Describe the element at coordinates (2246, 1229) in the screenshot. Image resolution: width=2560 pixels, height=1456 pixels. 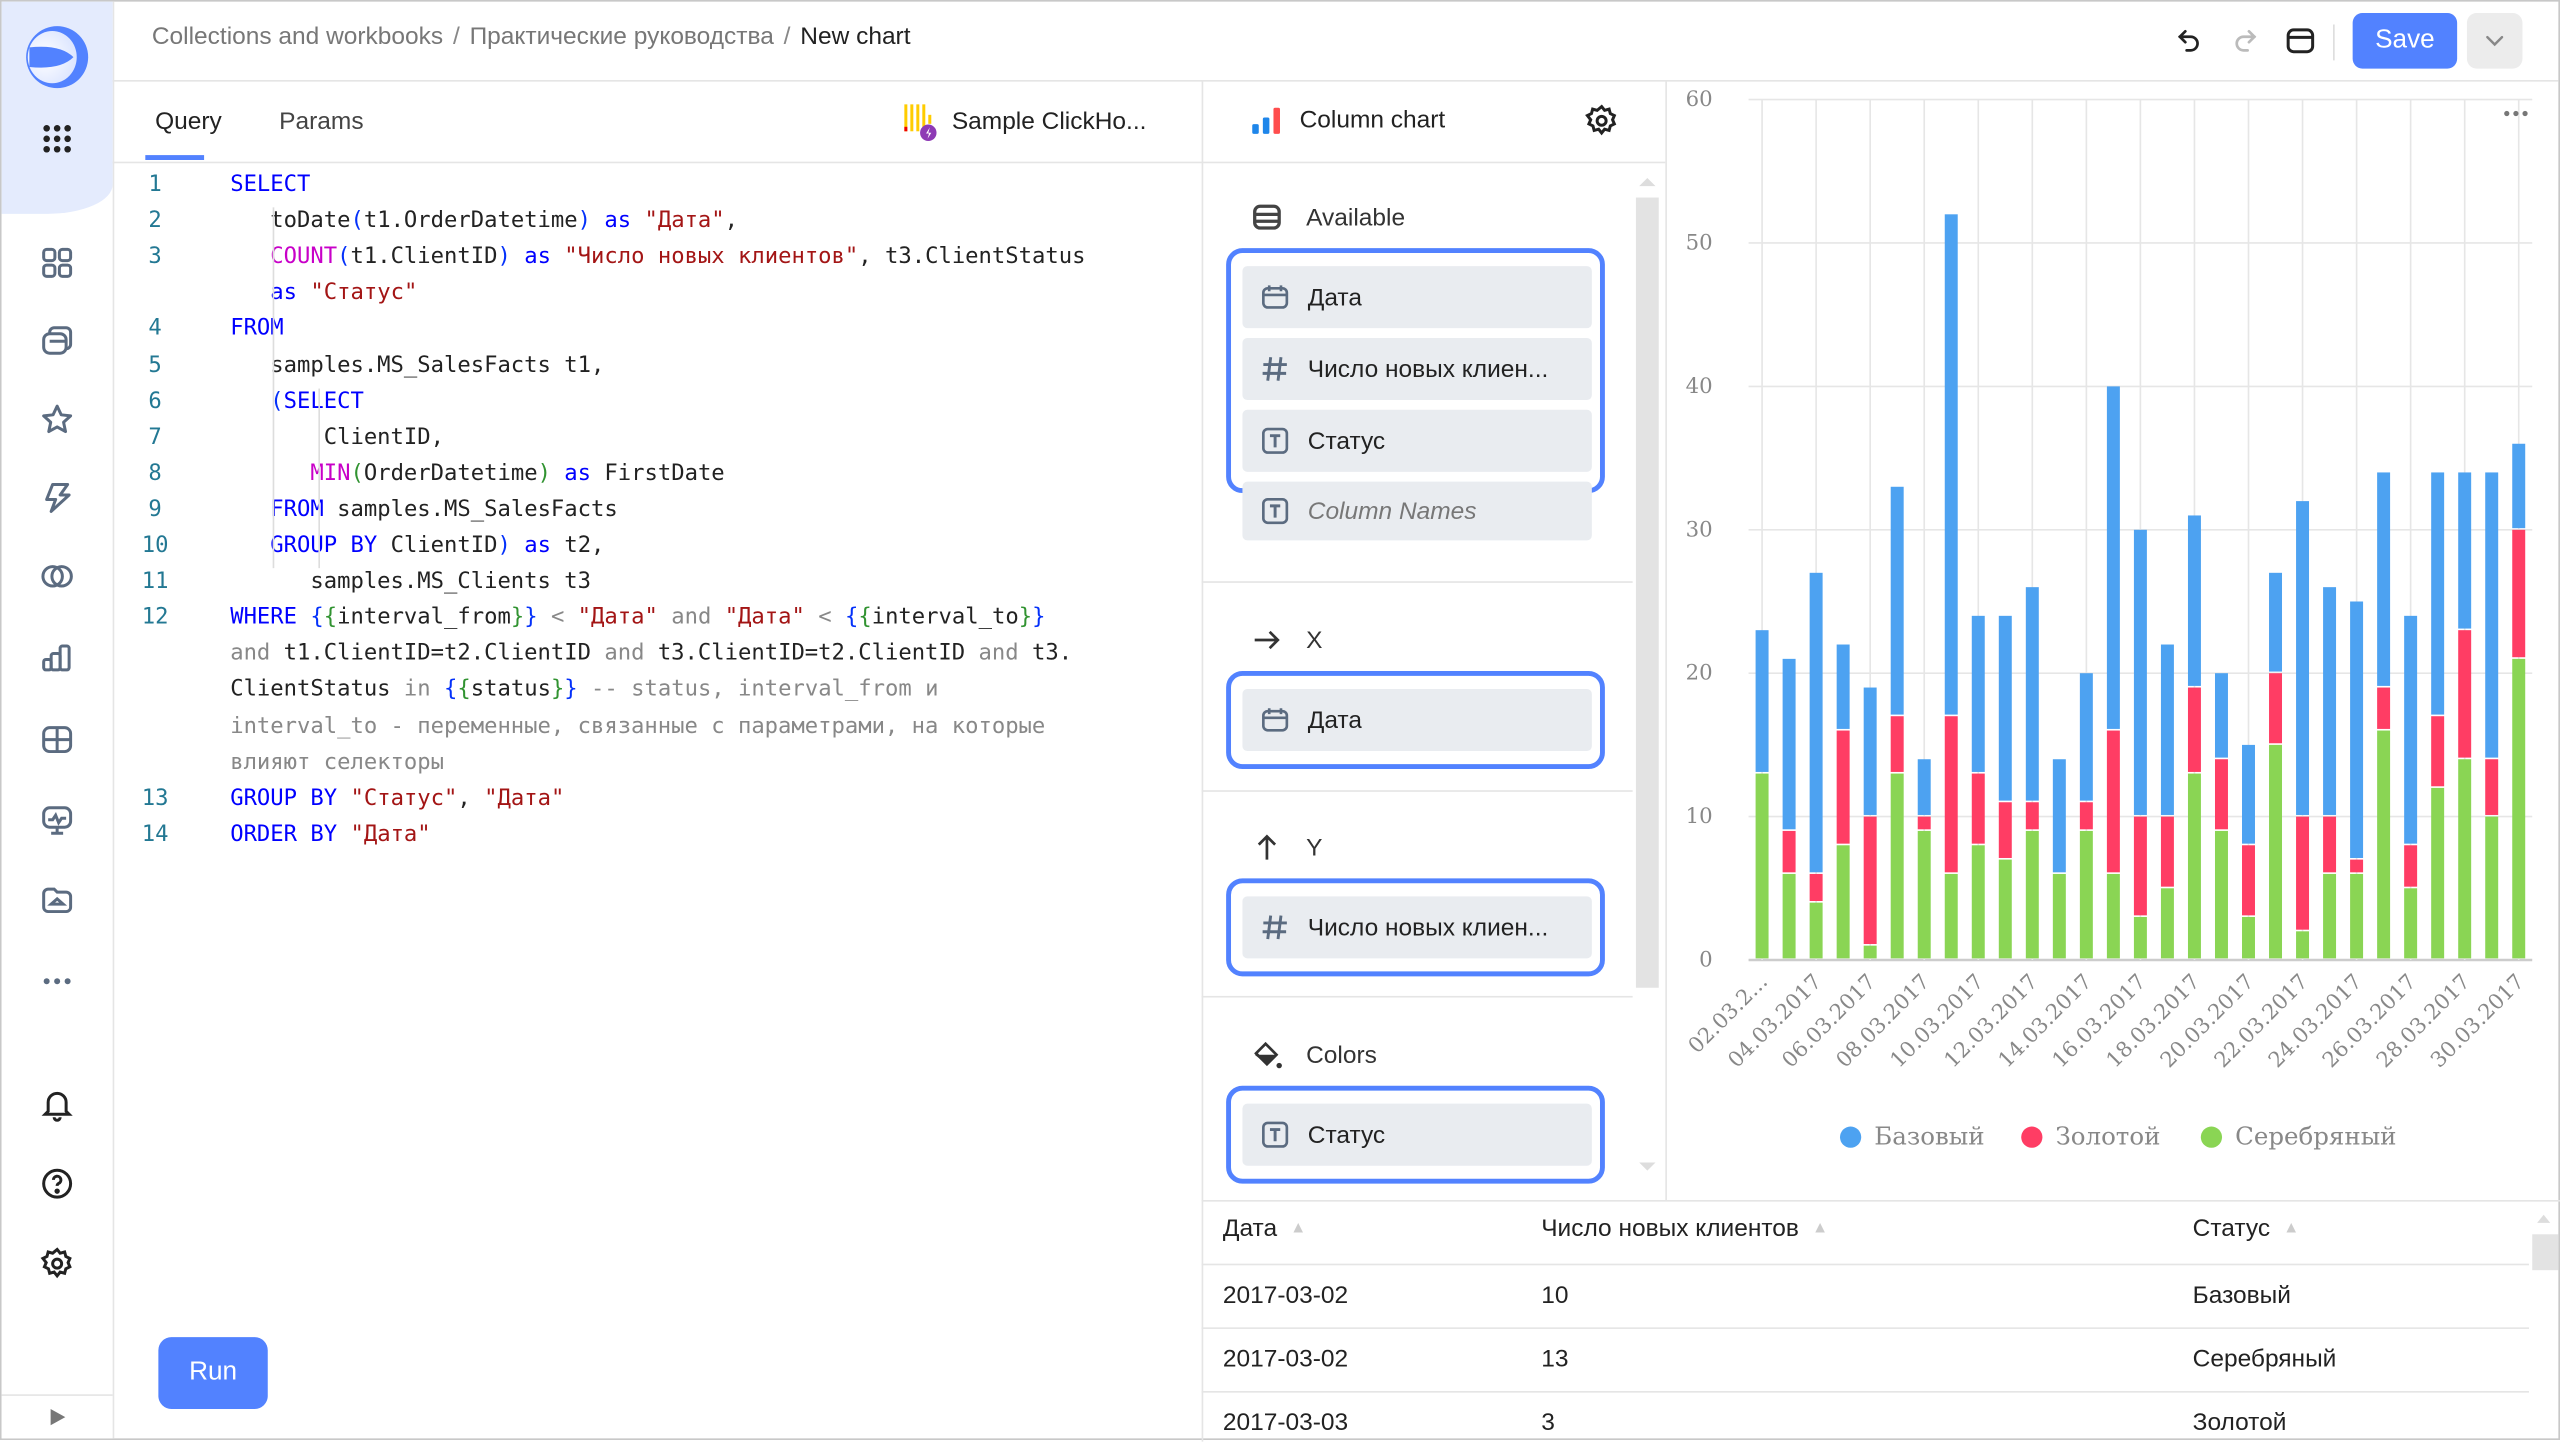
I see `column-header-status: Статус ▲` at that location.